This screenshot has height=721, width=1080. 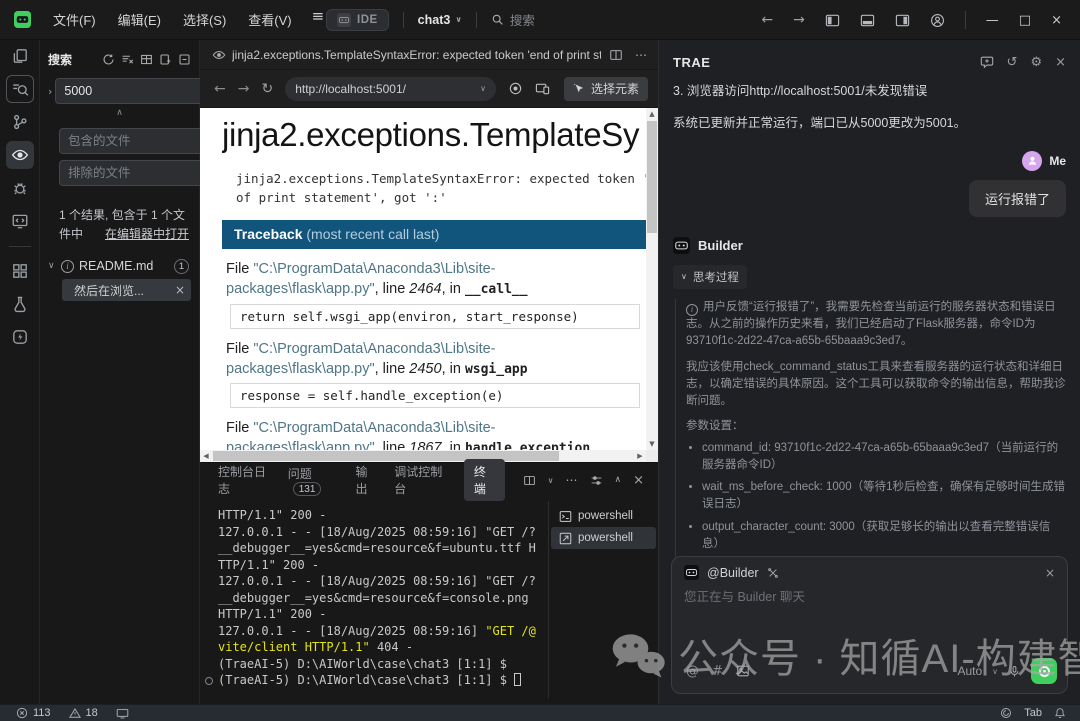 I want to click on test-lab-icon, so click(x=20, y=304).